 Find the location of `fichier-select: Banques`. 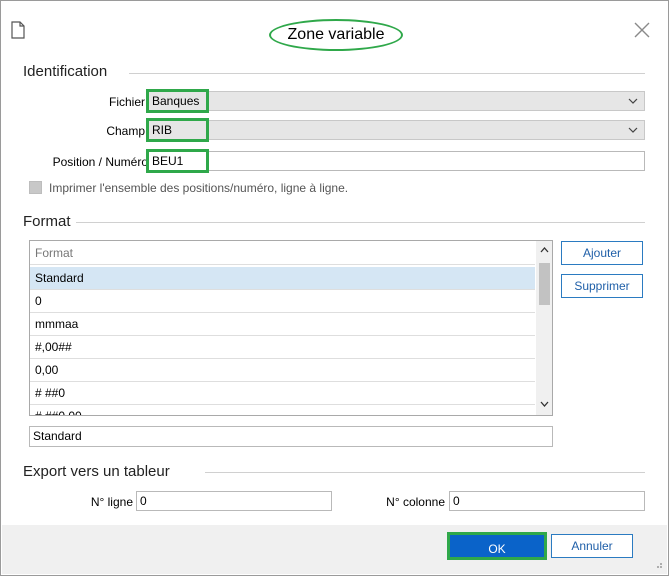

fichier-select: Banques is located at coordinates (396, 101).